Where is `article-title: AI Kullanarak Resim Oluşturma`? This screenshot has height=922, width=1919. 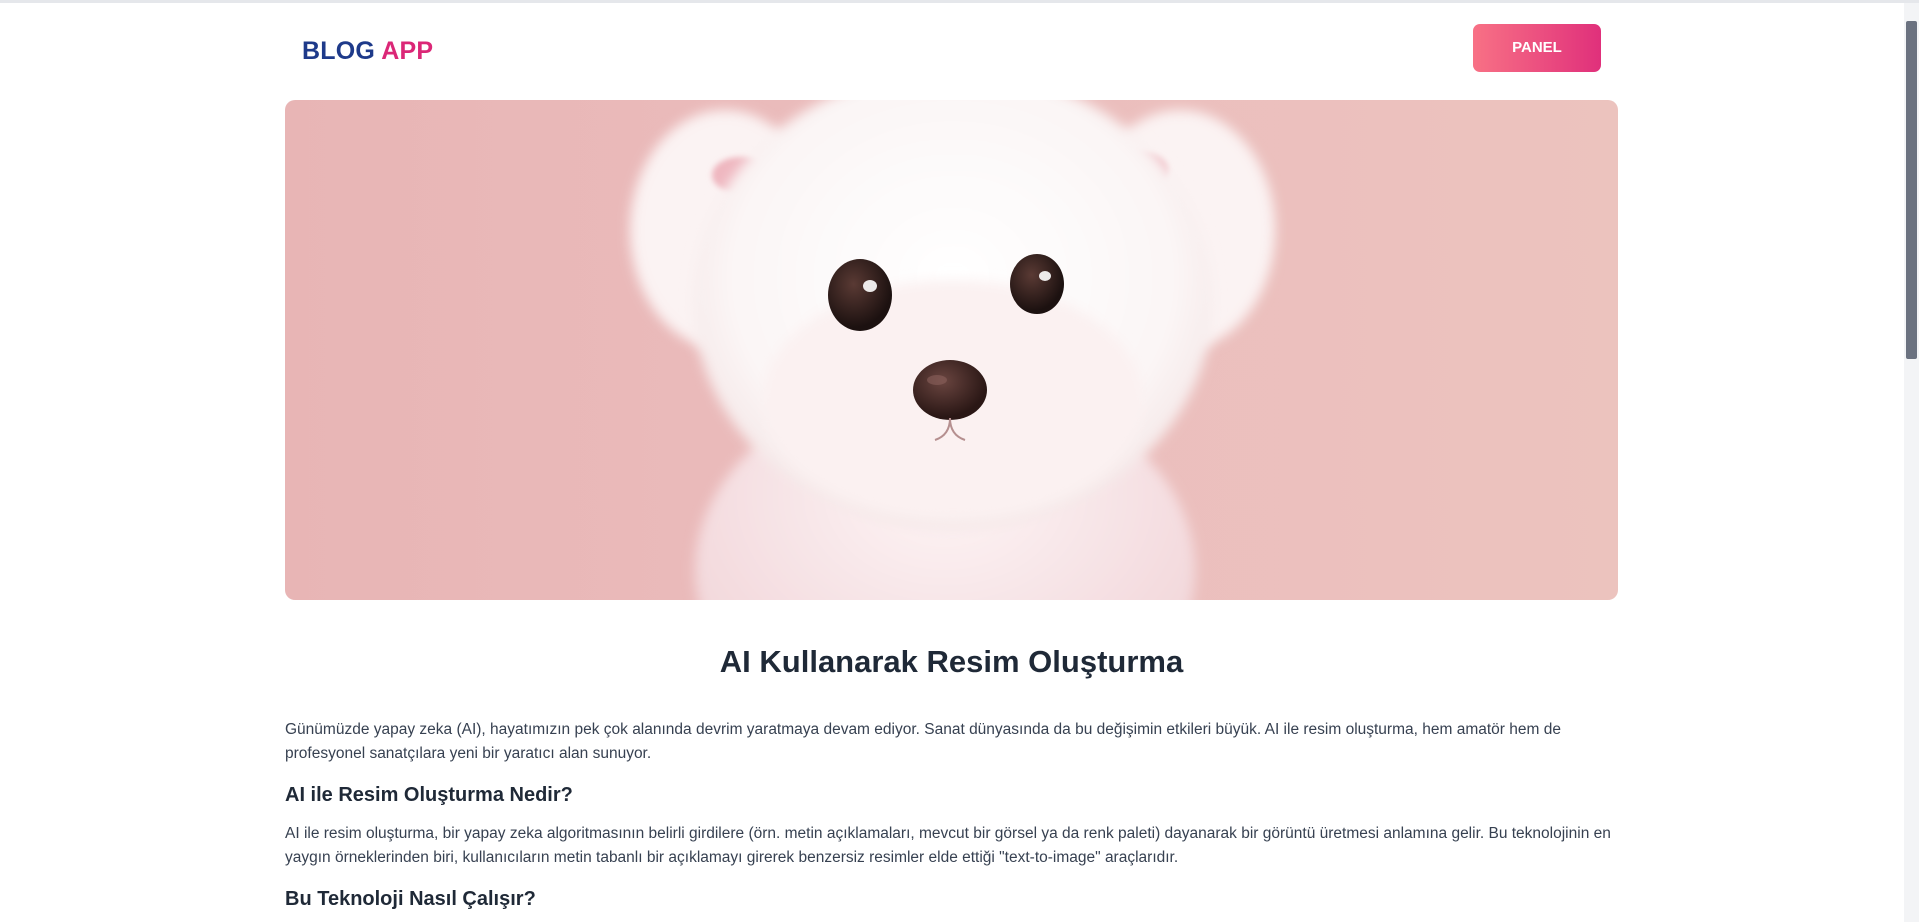 article-title: AI Kullanarak Resim Oluşturma is located at coordinates (951, 661).